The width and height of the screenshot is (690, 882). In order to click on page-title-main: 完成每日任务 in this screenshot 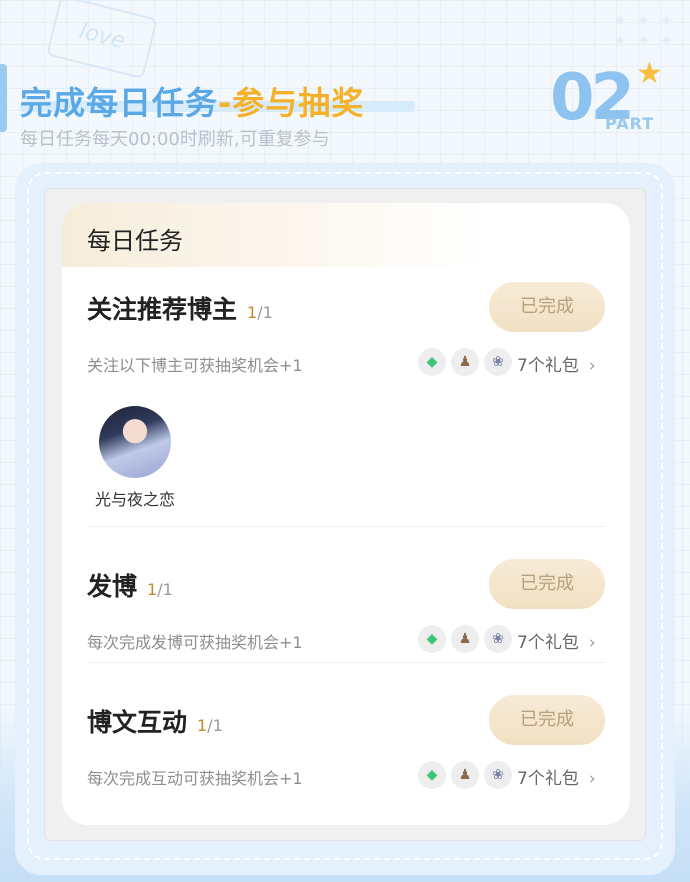, I will do `click(119, 103)`.